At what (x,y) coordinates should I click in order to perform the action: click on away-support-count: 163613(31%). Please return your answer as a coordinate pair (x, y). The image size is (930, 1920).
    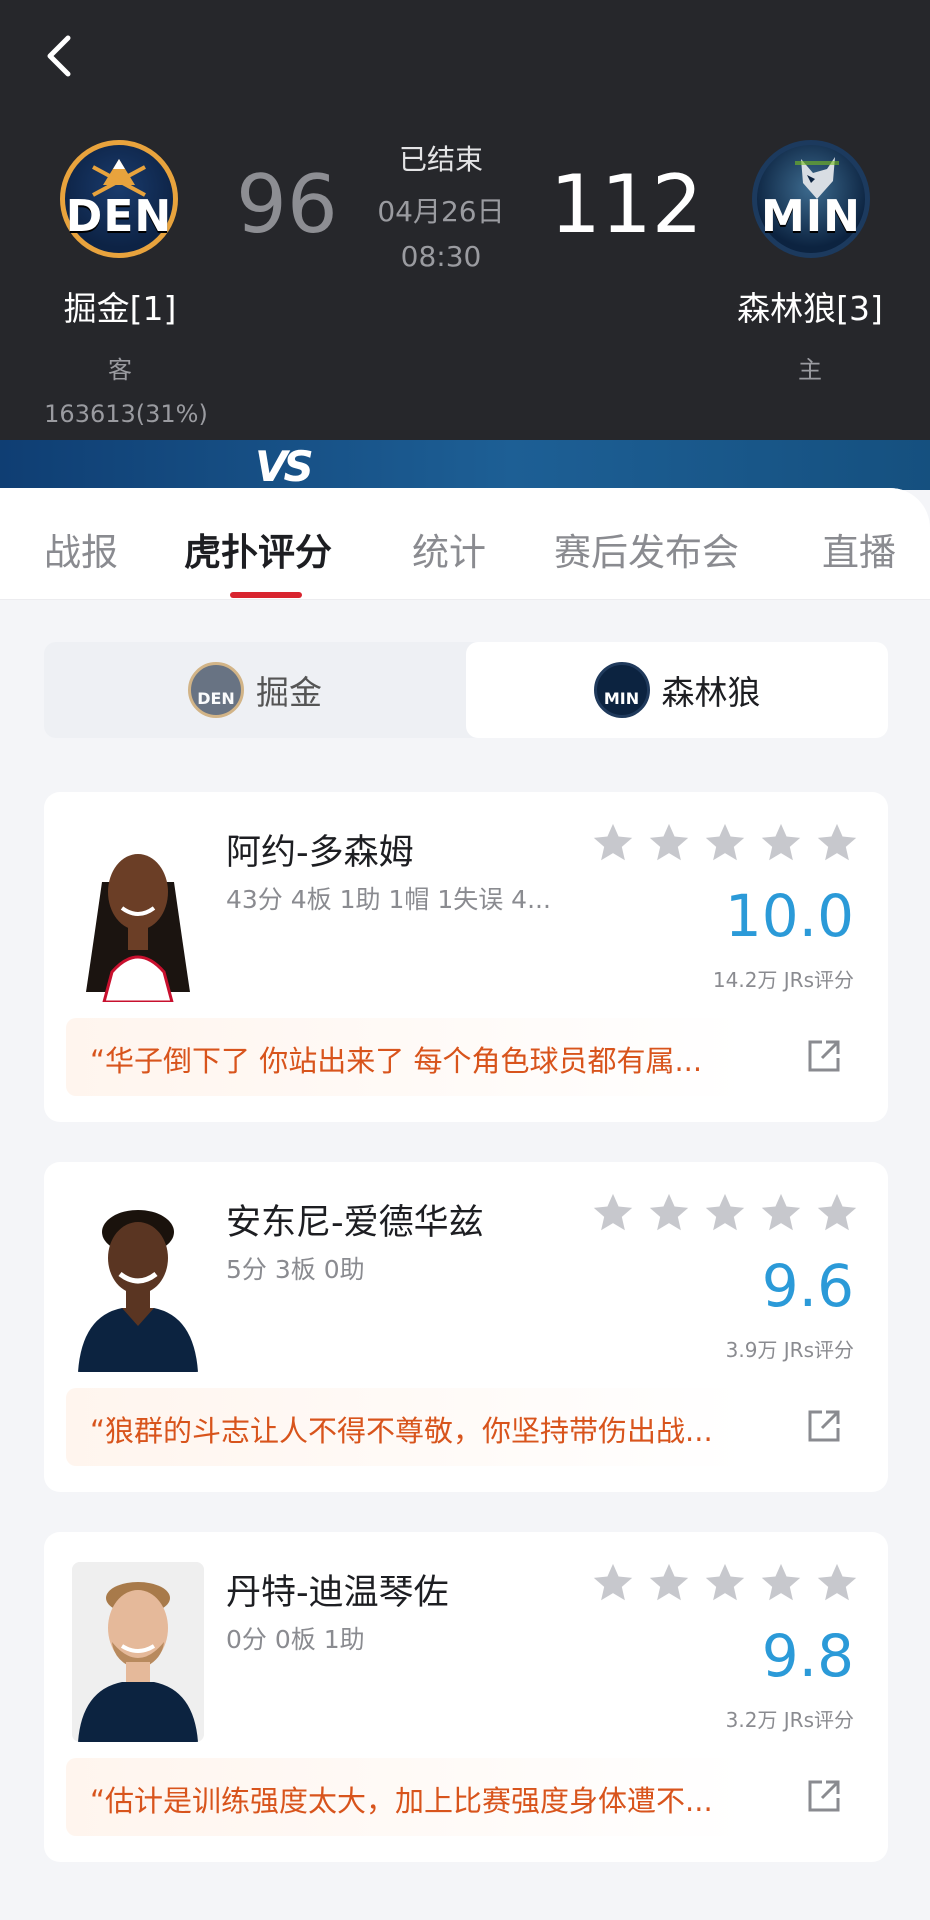
    Looking at the image, I should click on (126, 414).